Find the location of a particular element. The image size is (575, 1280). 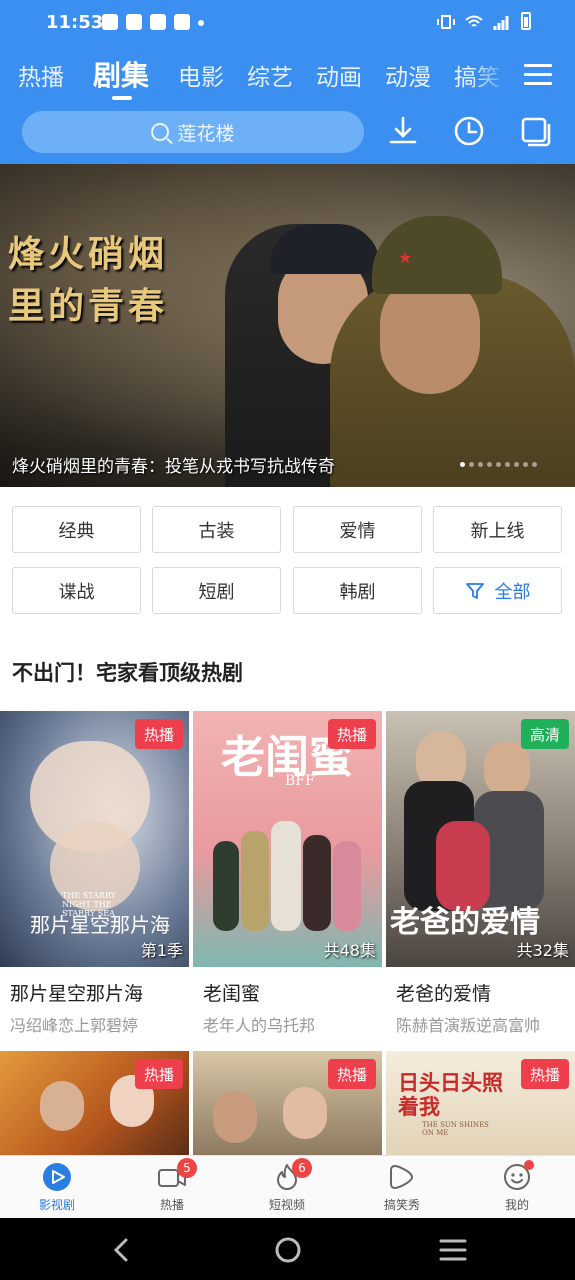

flame-icon: 6 is located at coordinates (292, 1175).